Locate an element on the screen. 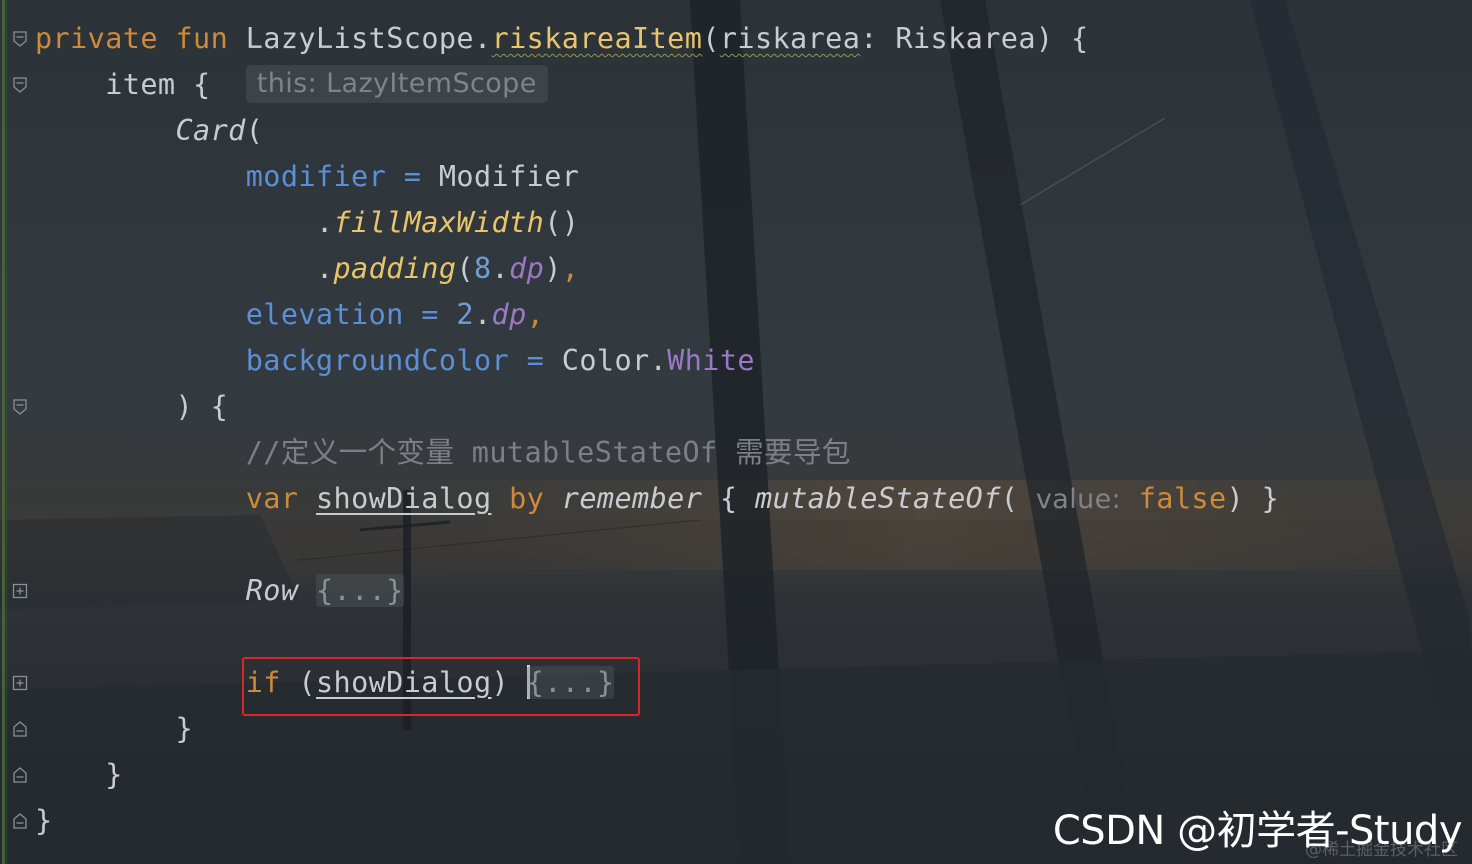 The height and width of the screenshot is (864, 1472). code-line-3: Card( is located at coordinates (149, 131).